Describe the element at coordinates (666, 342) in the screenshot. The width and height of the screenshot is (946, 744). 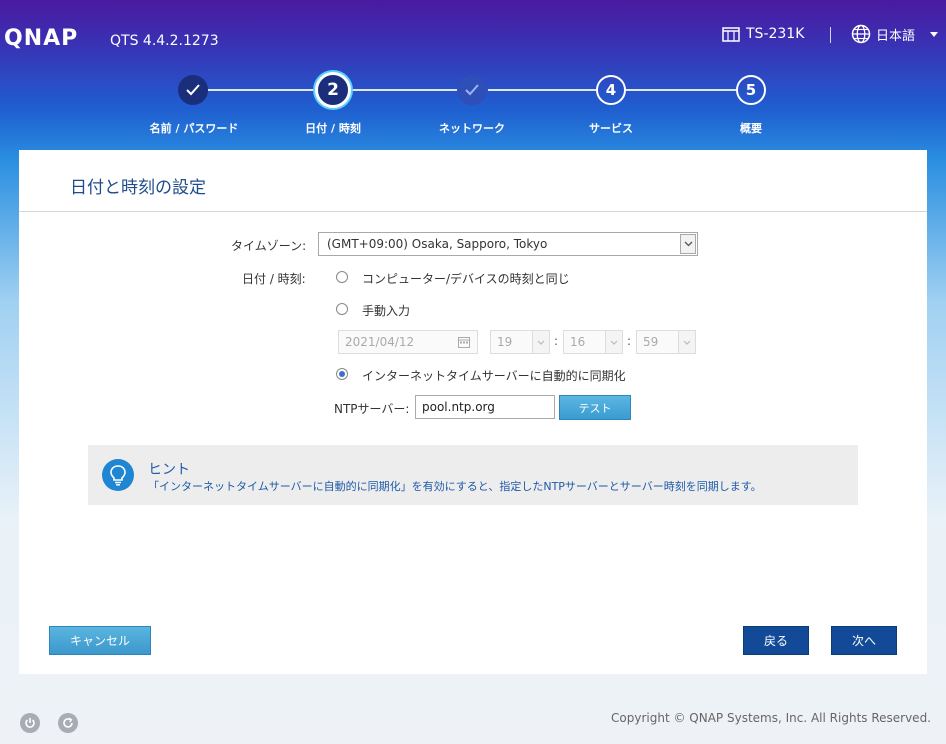
I see `second-select: 59` at that location.